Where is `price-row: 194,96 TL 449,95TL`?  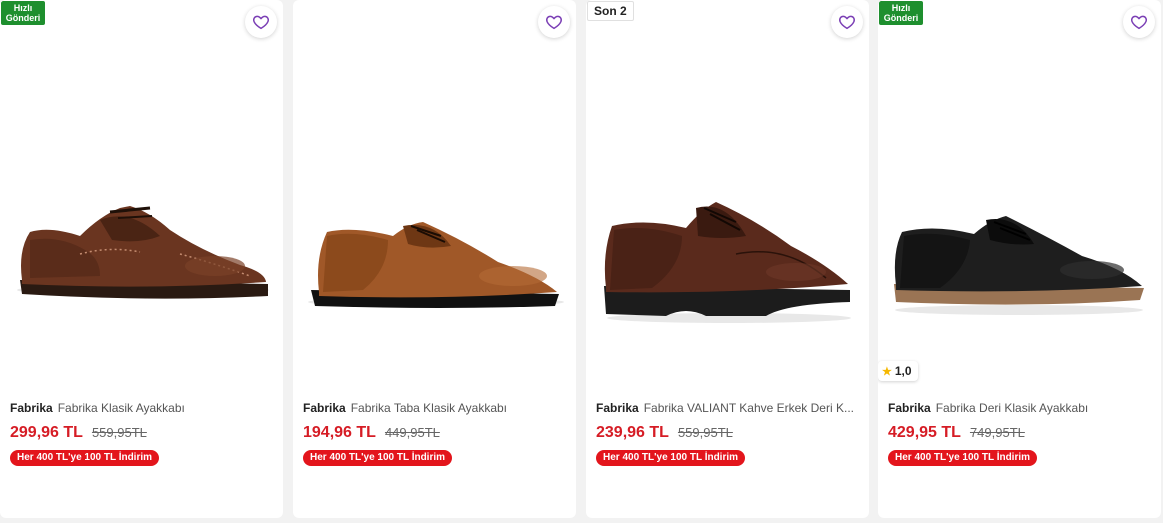
price-row: 194,96 TL 449,95TL is located at coordinates (371, 433).